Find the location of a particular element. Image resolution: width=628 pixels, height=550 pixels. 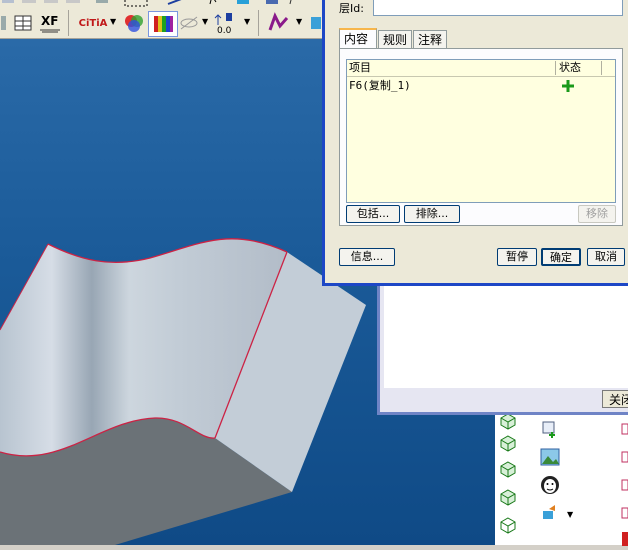

face-icon is located at coordinates (550, 485).